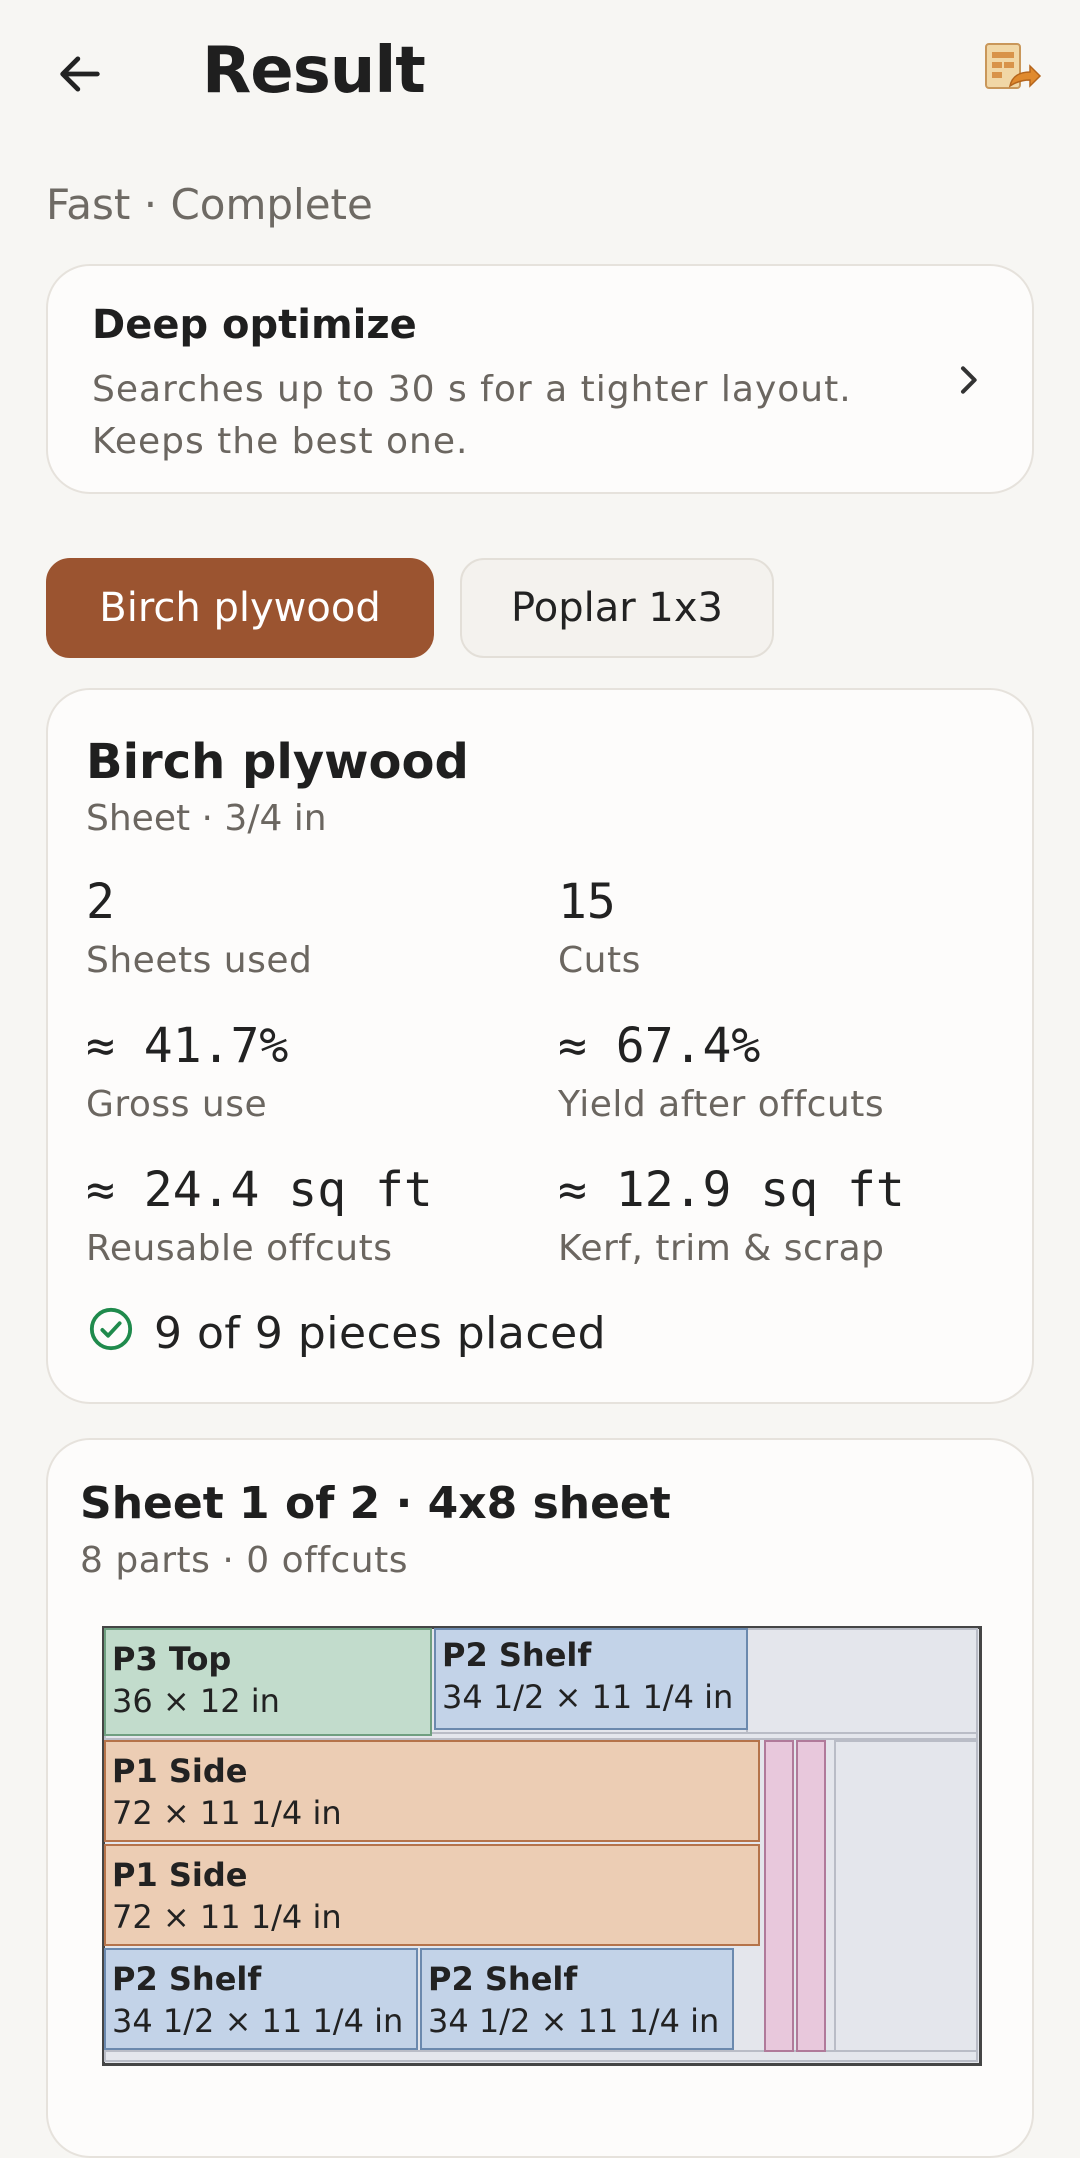 This screenshot has width=1080, height=2158. Describe the element at coordinates (721, 1248) in the screenshot. I see `stat-label-kerf-scrap: Kerf, trim & scrap` at that location.